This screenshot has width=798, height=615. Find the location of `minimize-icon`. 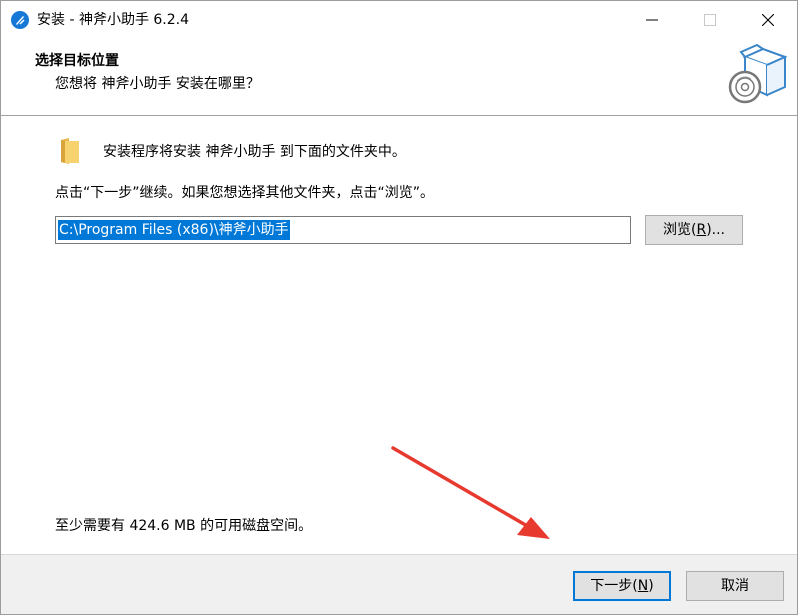

minimize-icon is located at coordinates (652, 20).